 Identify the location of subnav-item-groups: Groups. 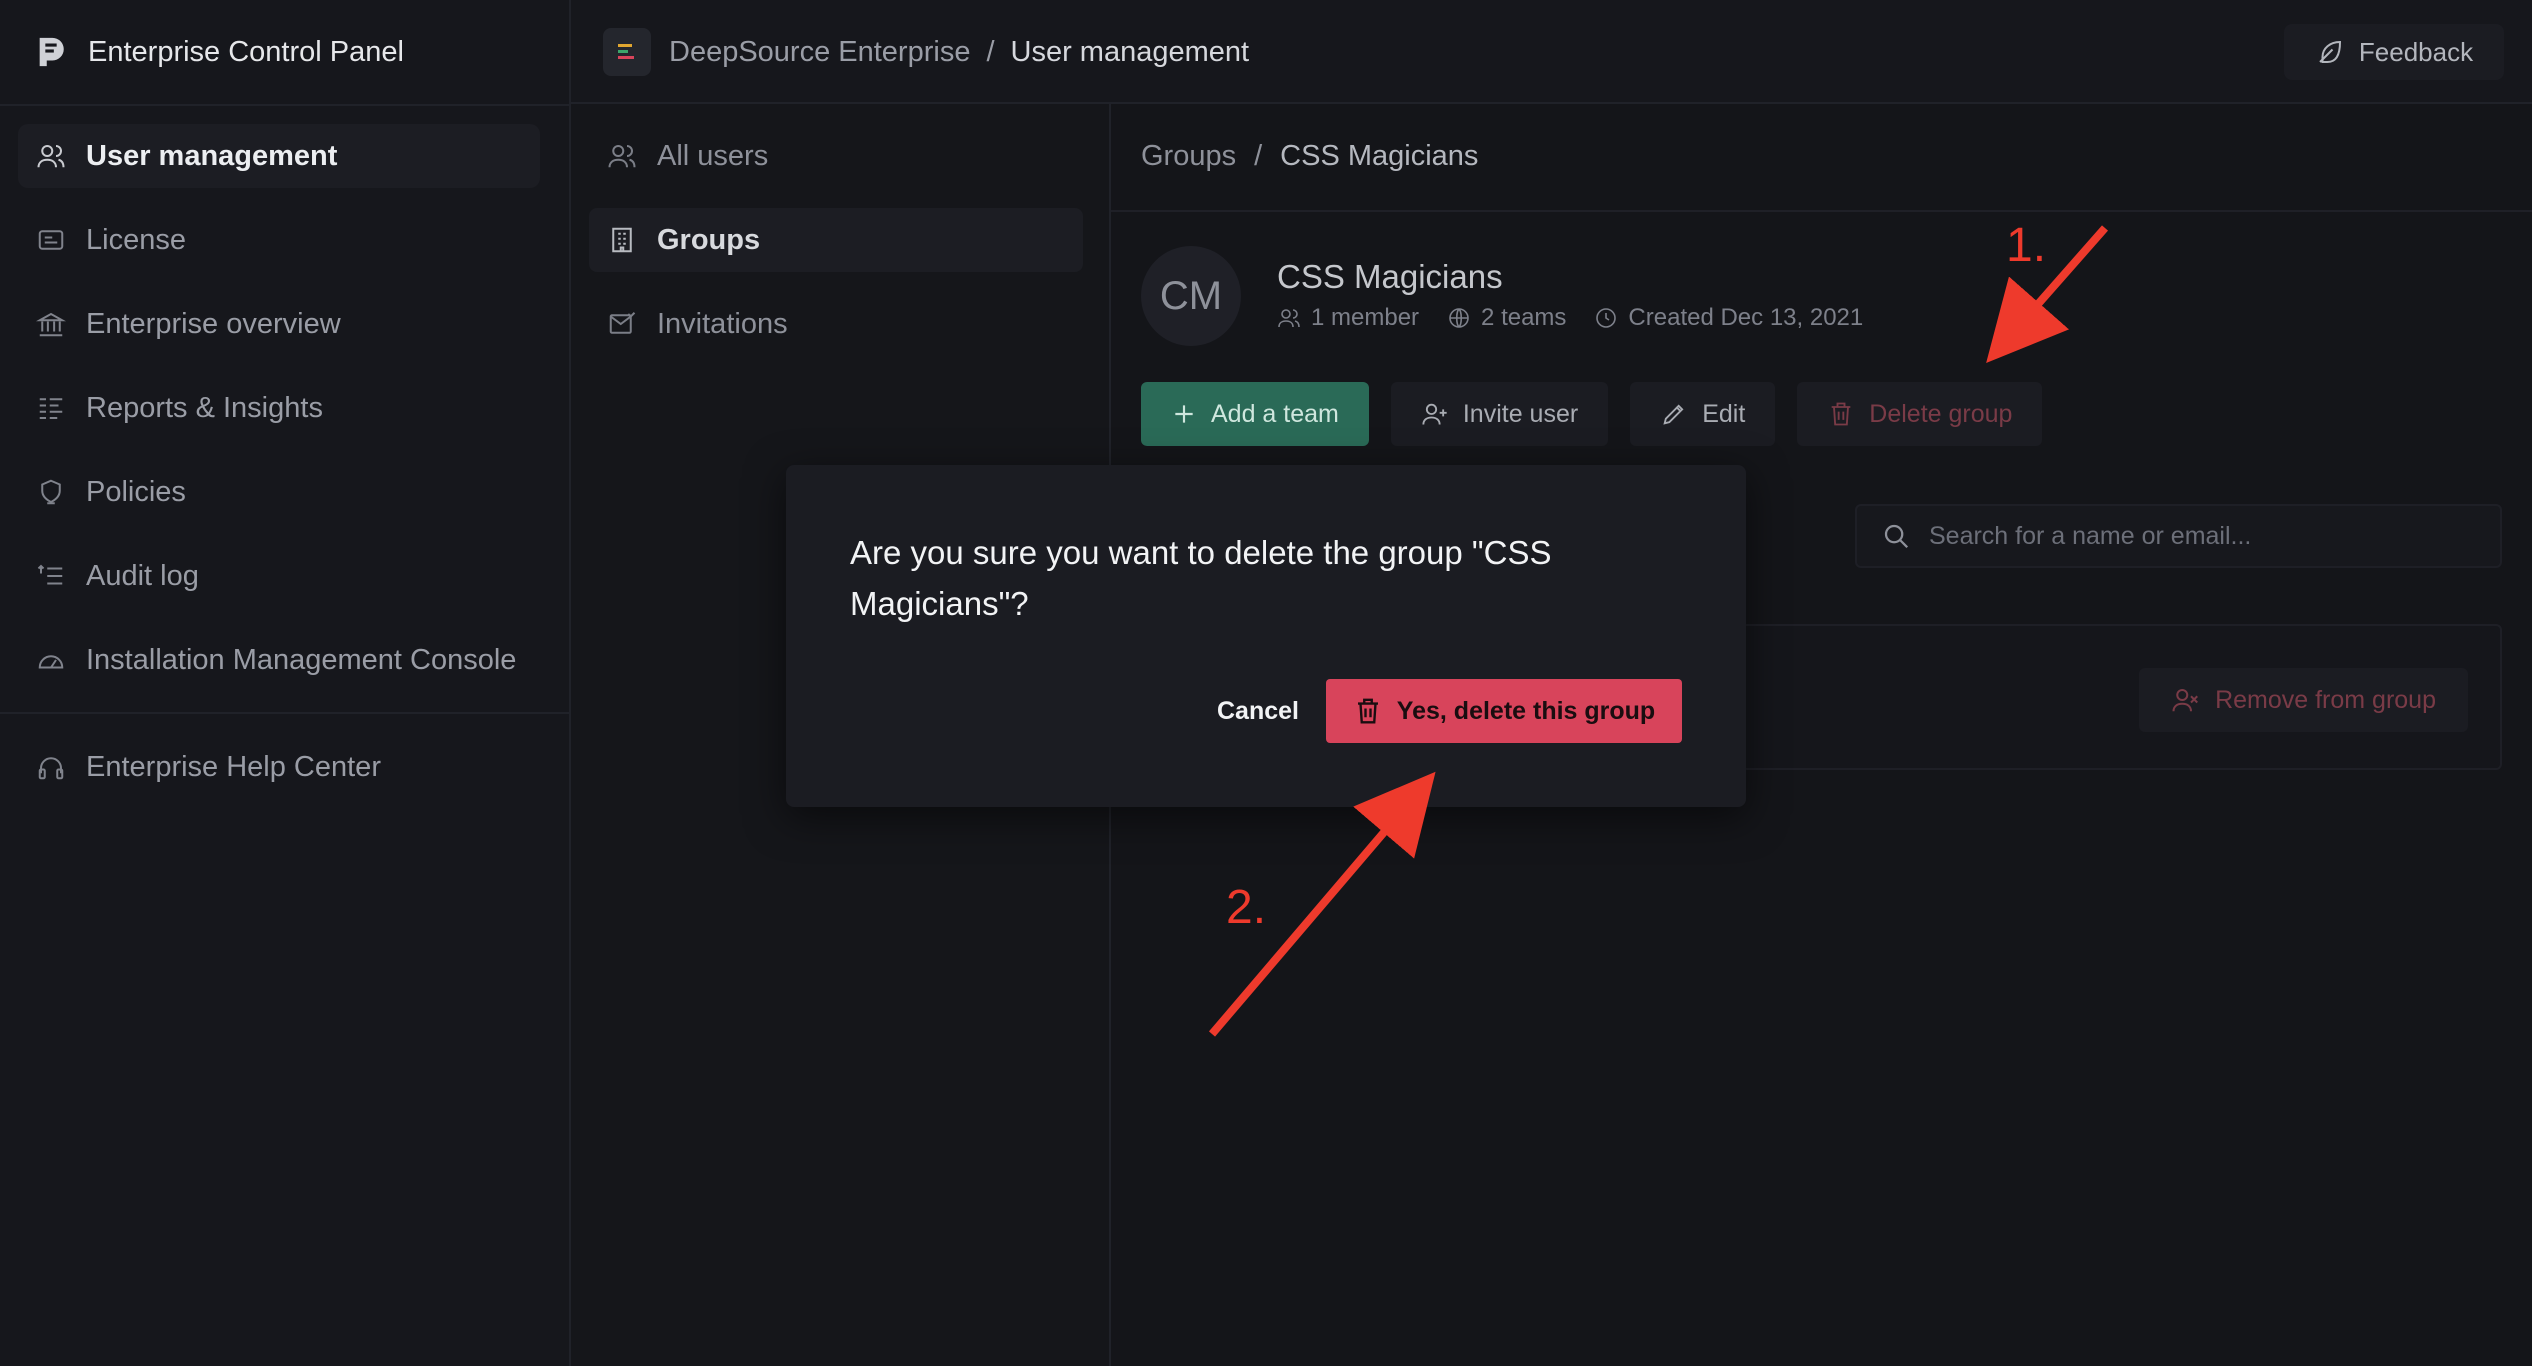
(836, 240).